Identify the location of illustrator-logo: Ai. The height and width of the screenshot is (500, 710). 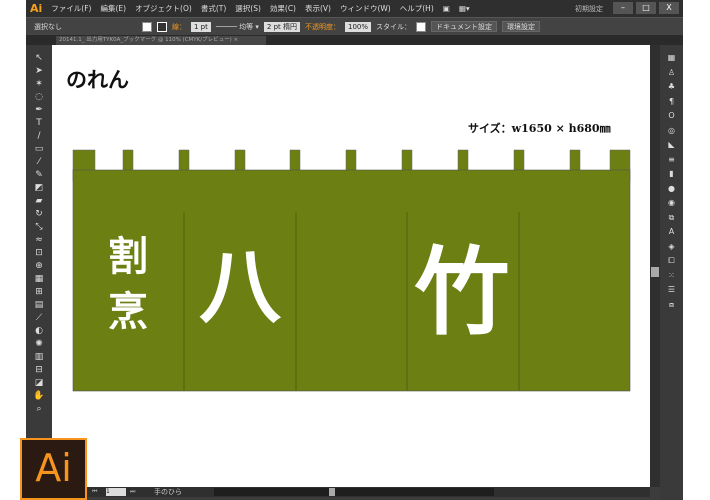
(53, 469).